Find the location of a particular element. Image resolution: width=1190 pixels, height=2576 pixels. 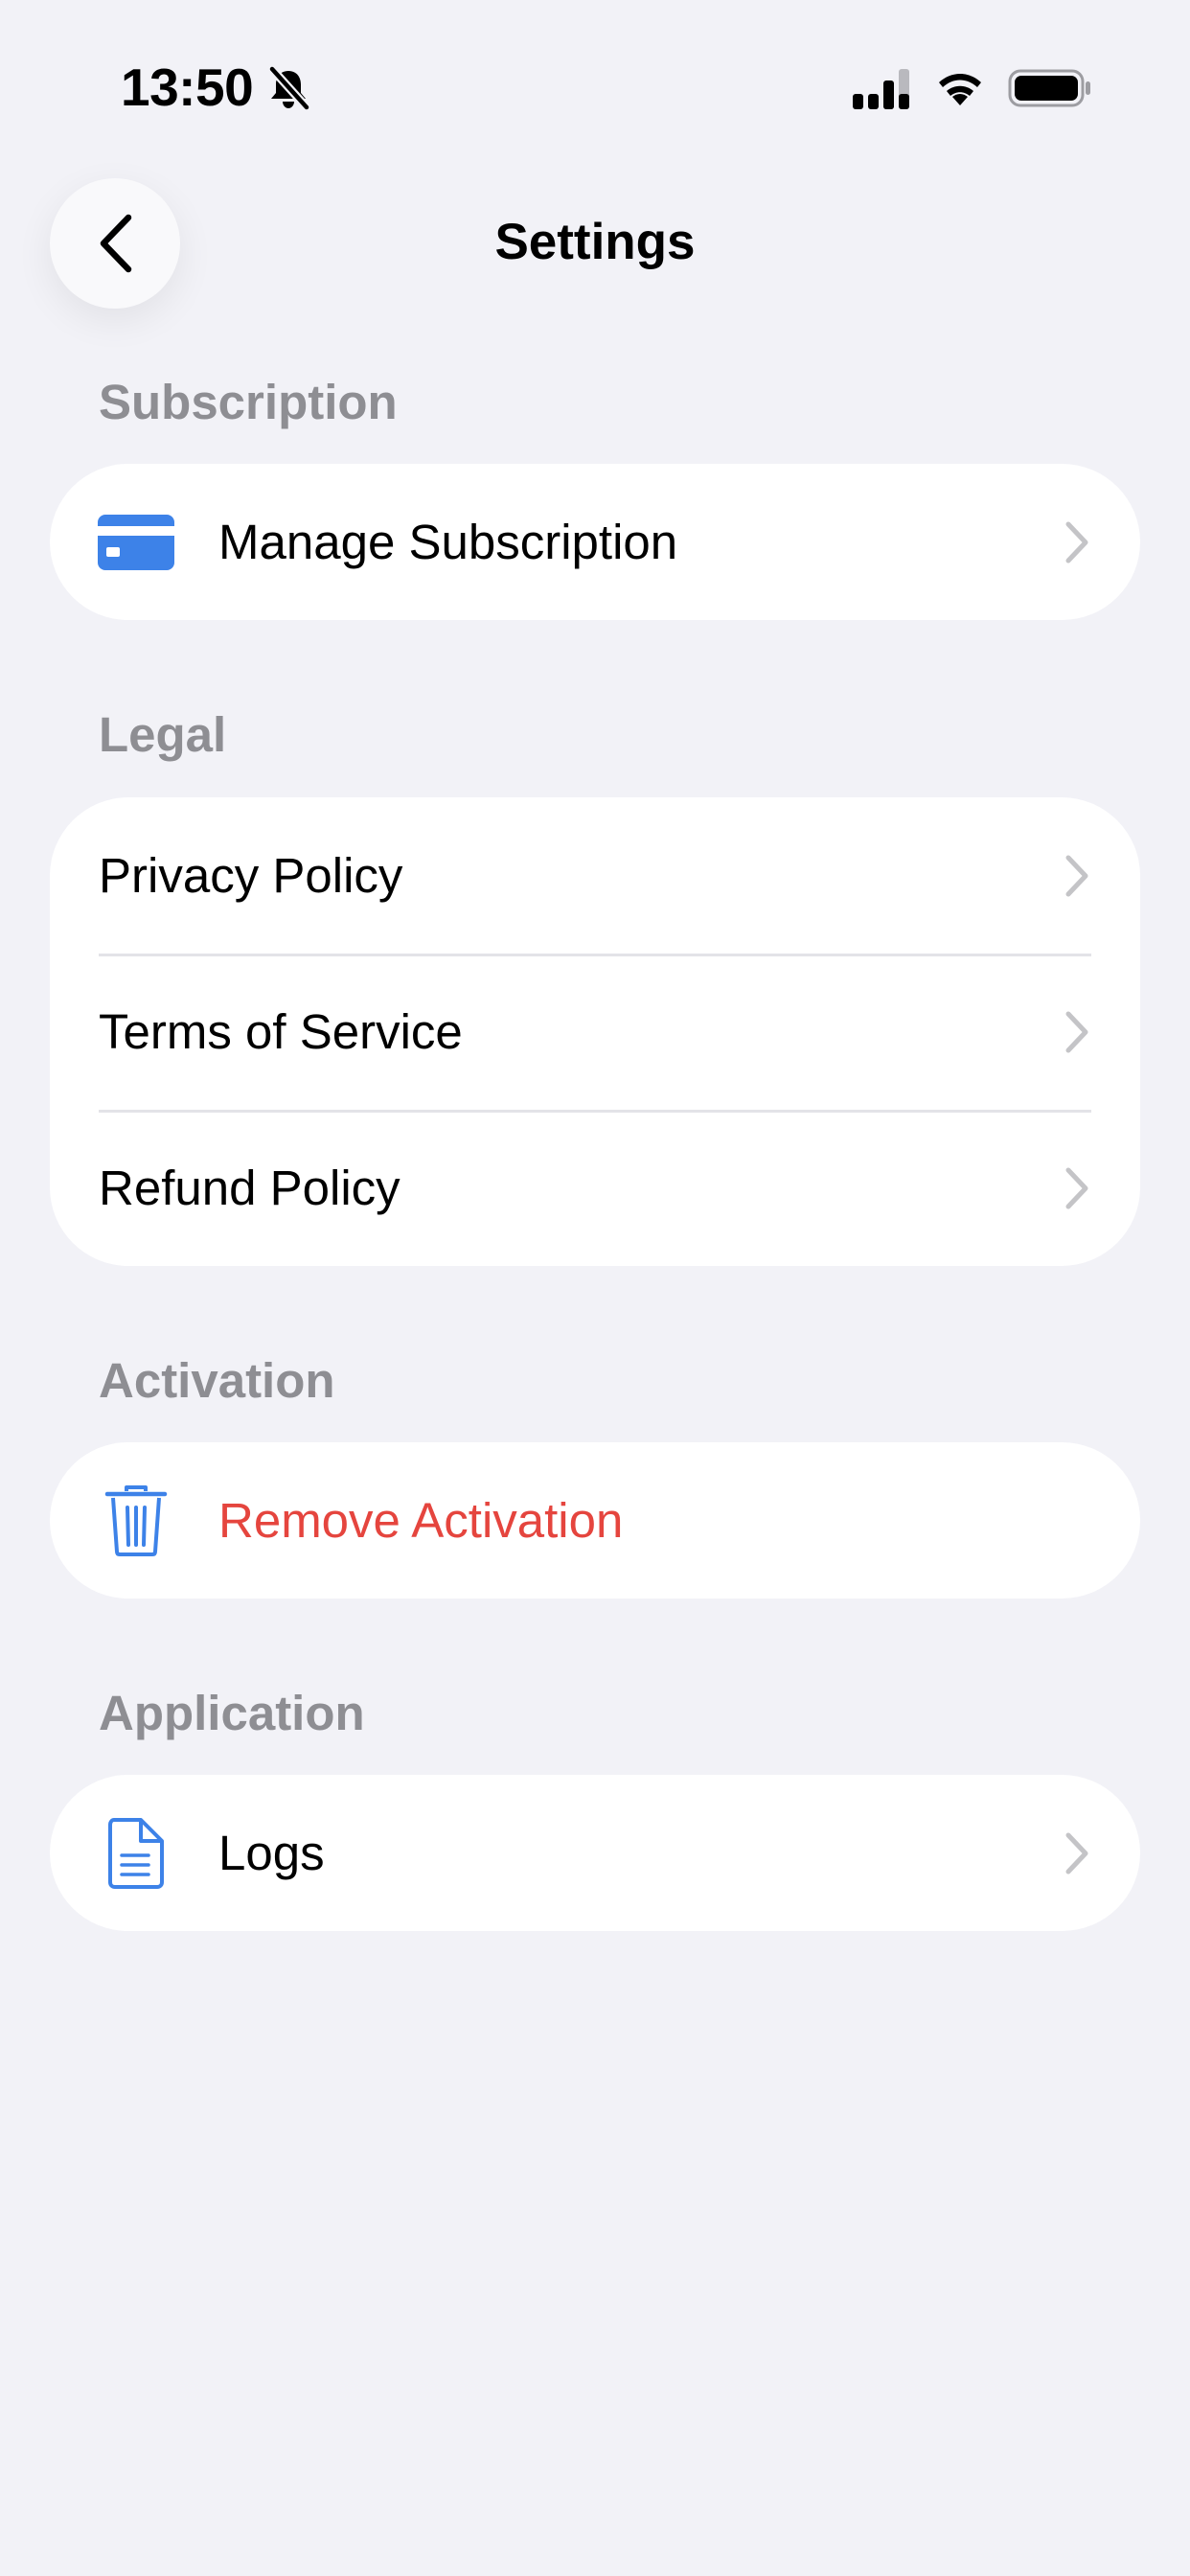

logs-label: Logs is located at coordinates (271, 1852).